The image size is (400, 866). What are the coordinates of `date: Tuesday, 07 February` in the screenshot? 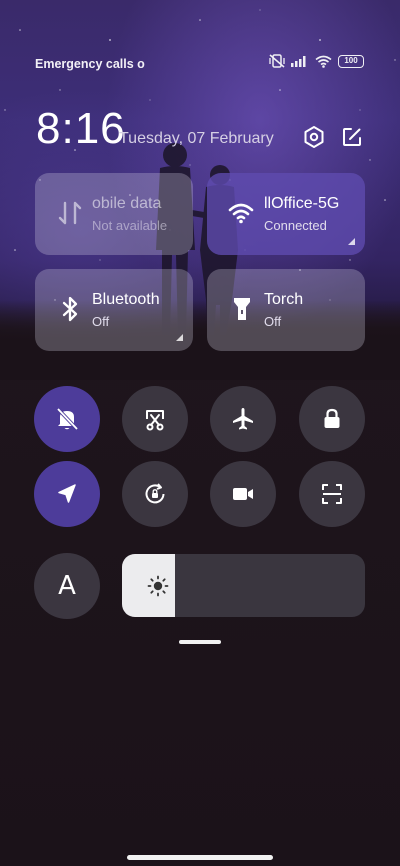 It's located at (196, 138).